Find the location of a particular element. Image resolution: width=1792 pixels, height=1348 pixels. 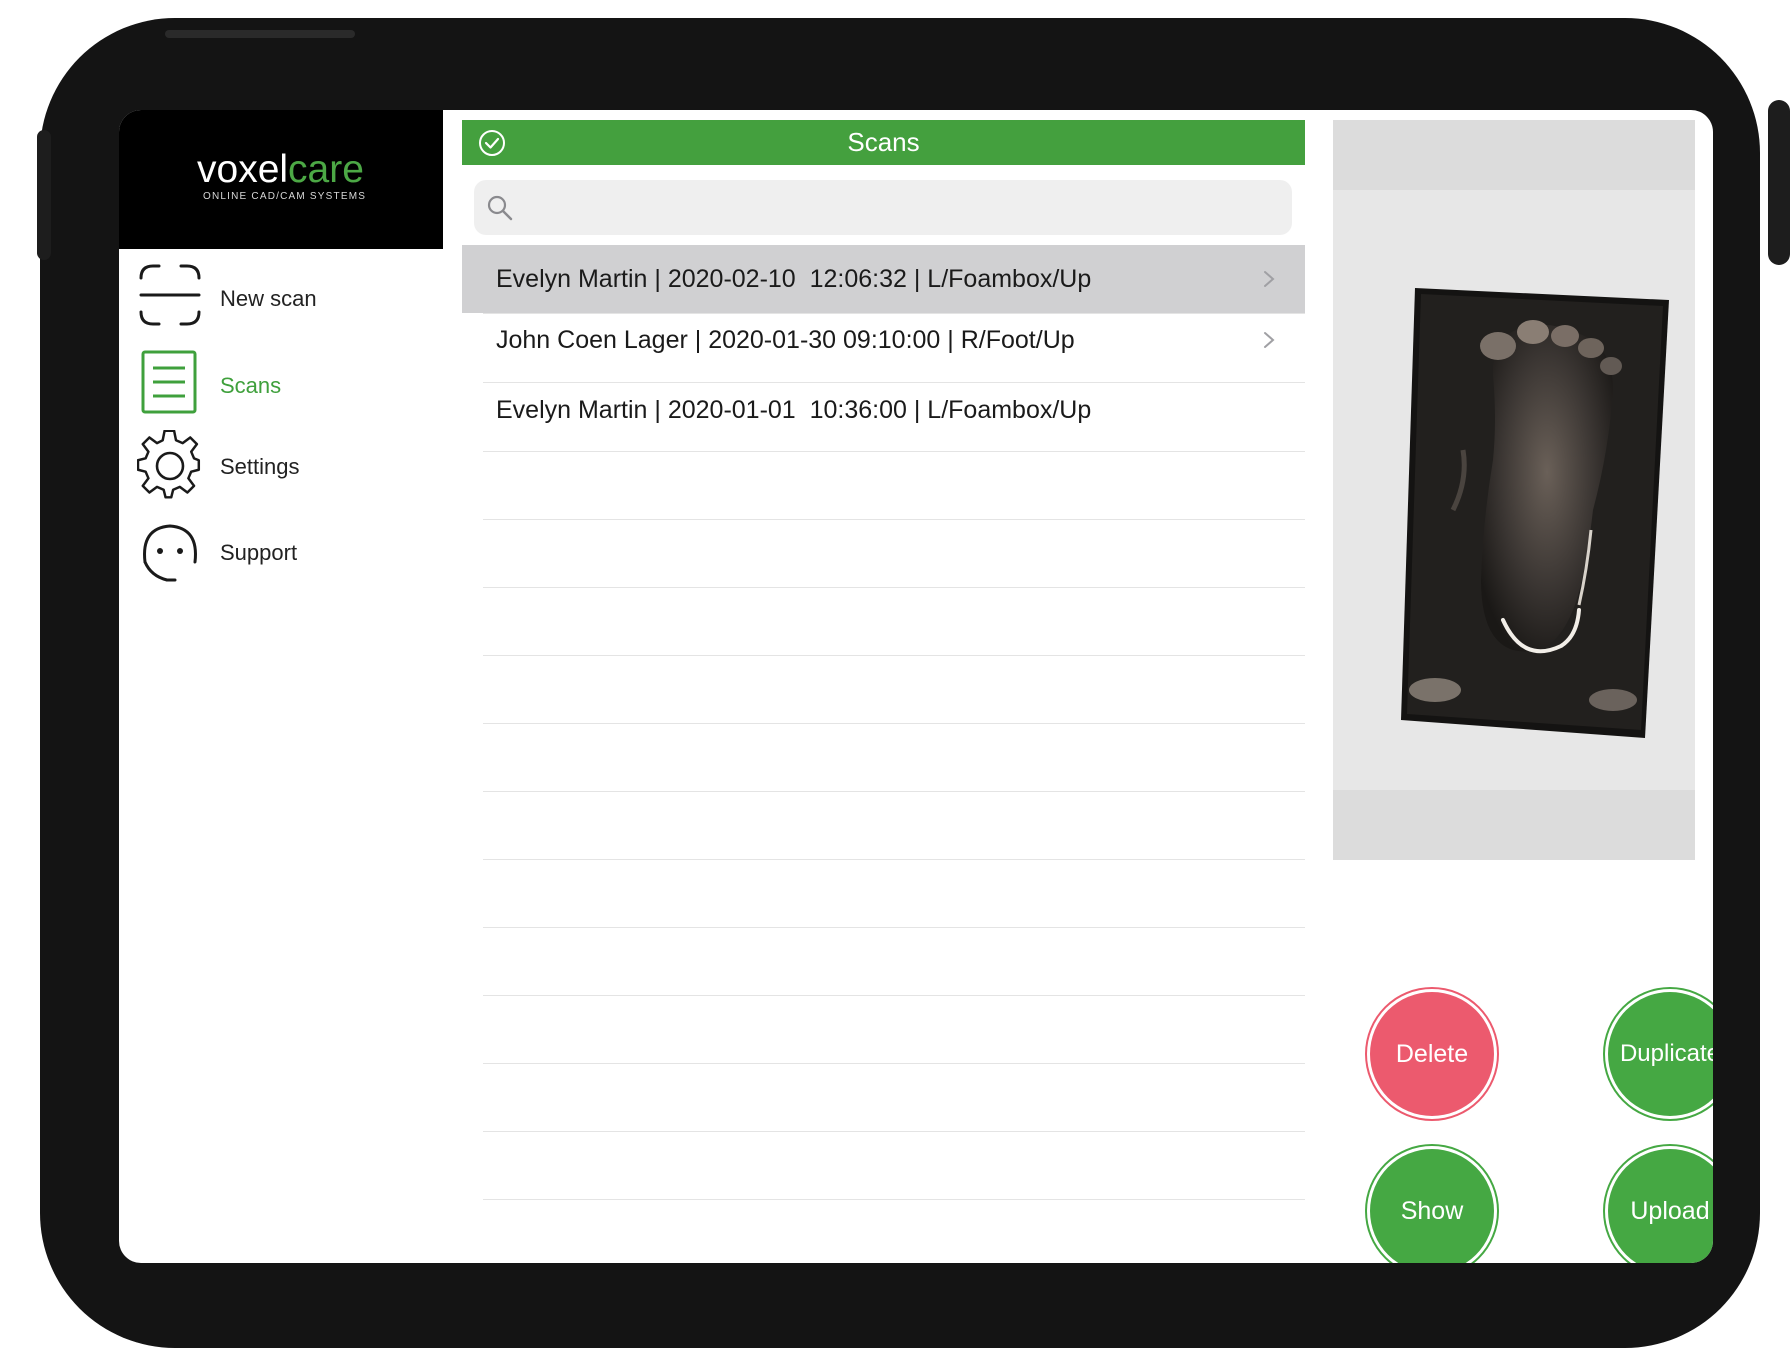

sidebar-item-label: New scan is located at coordinates (268, 298).